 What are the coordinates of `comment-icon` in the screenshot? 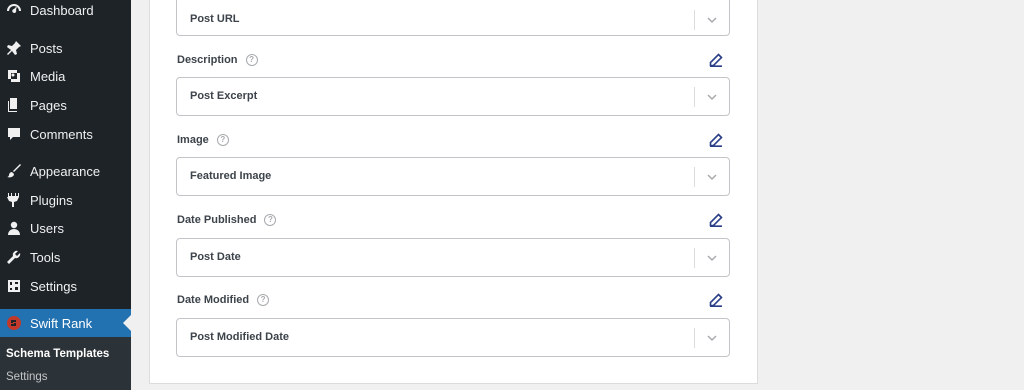 It's located at (14, 134).